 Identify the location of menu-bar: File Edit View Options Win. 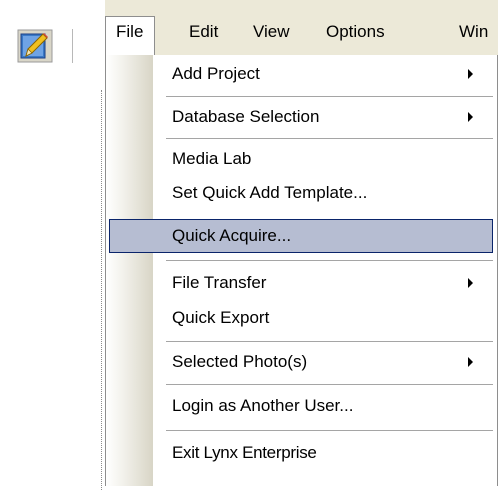
(301, 28).